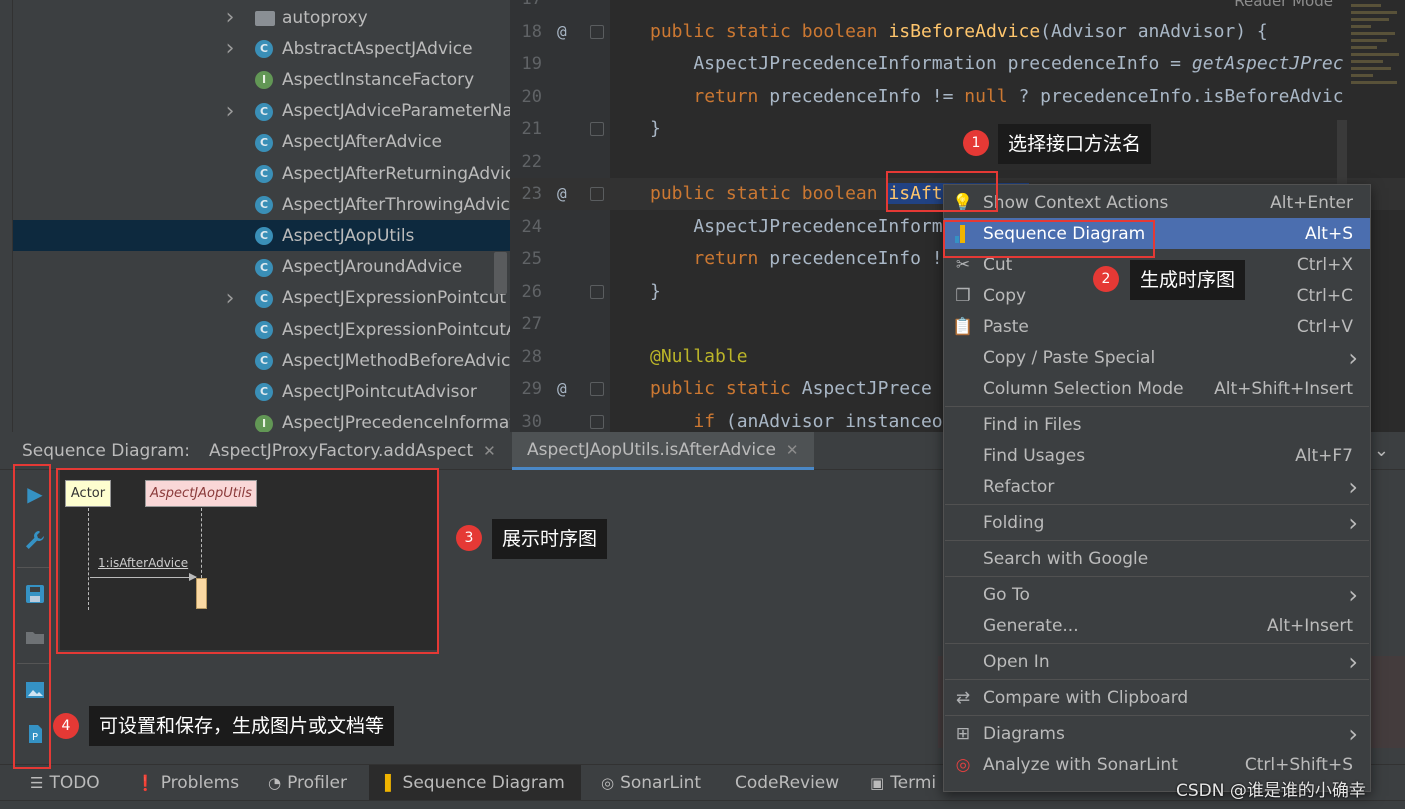  I want to click on menu-item-label: Copy / Paste Special, so click(1069, 357).